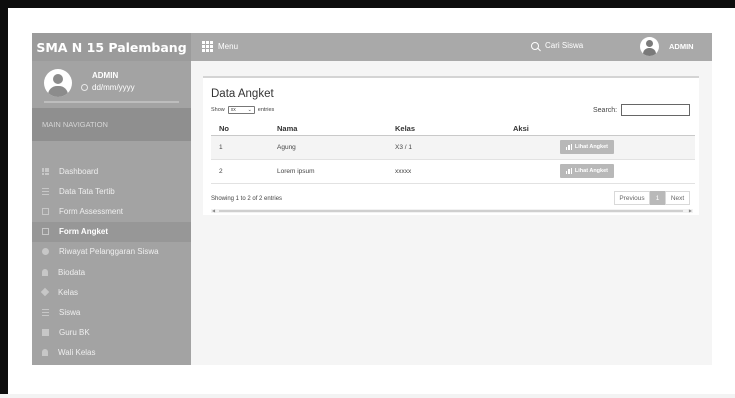  Describe the element at coordinates (244, 147) in the screenshot. I see `cell-no: 1` at that location.